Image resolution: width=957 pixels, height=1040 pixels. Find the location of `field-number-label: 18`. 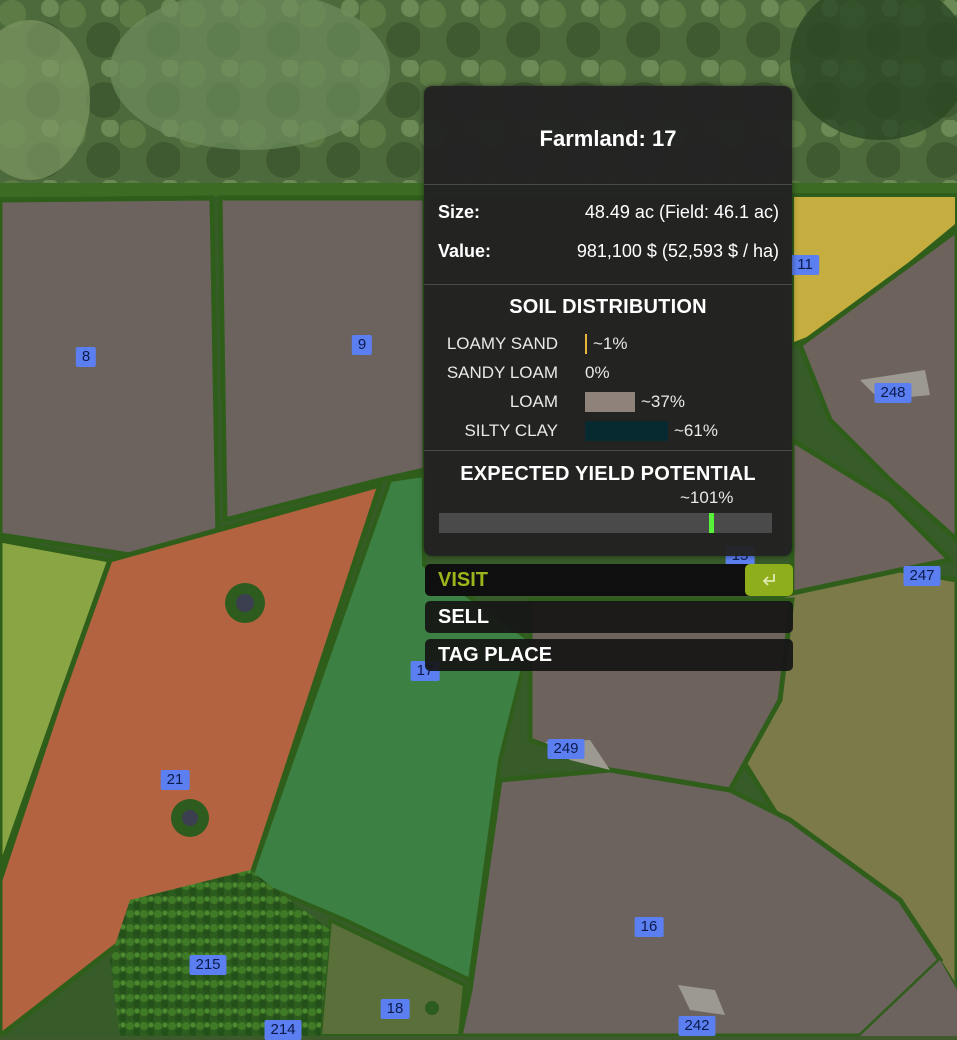

field-number-label: 18 is located at coordinates (395, 1009).